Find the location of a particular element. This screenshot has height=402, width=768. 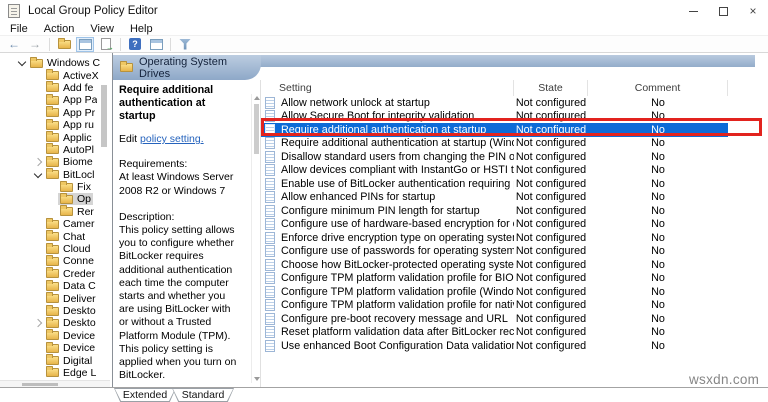

tree-item: Applic is located at coordinates (55, 137).